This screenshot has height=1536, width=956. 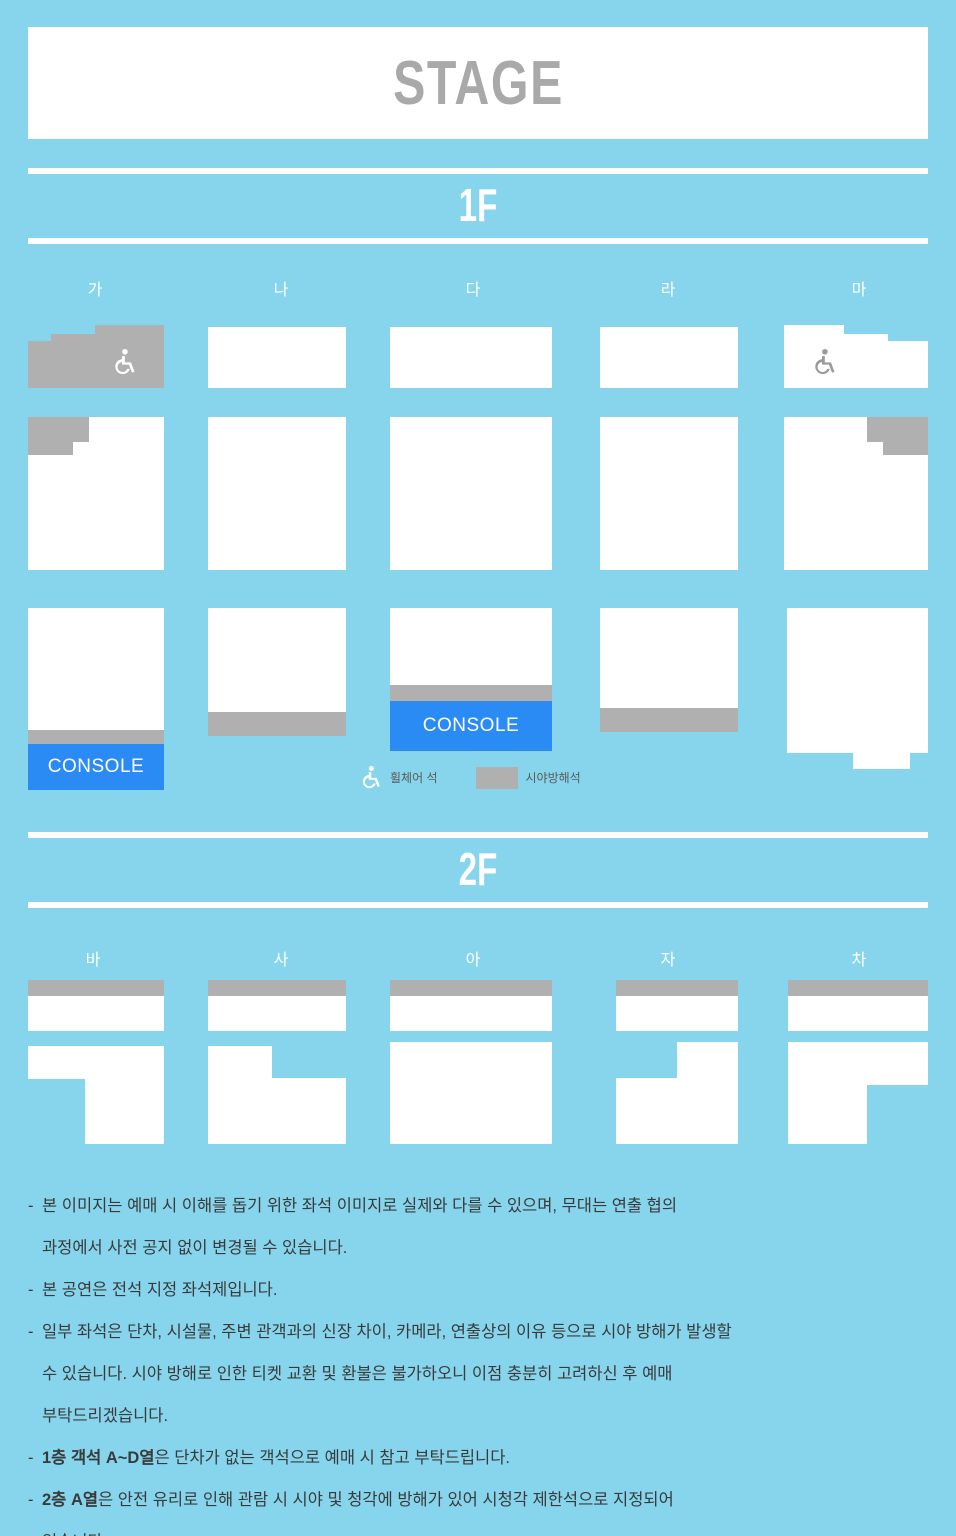 I want to click on notice-item: - 본 공연은 전석 지정 좌석제입니다., so click(x=483, y=1290).